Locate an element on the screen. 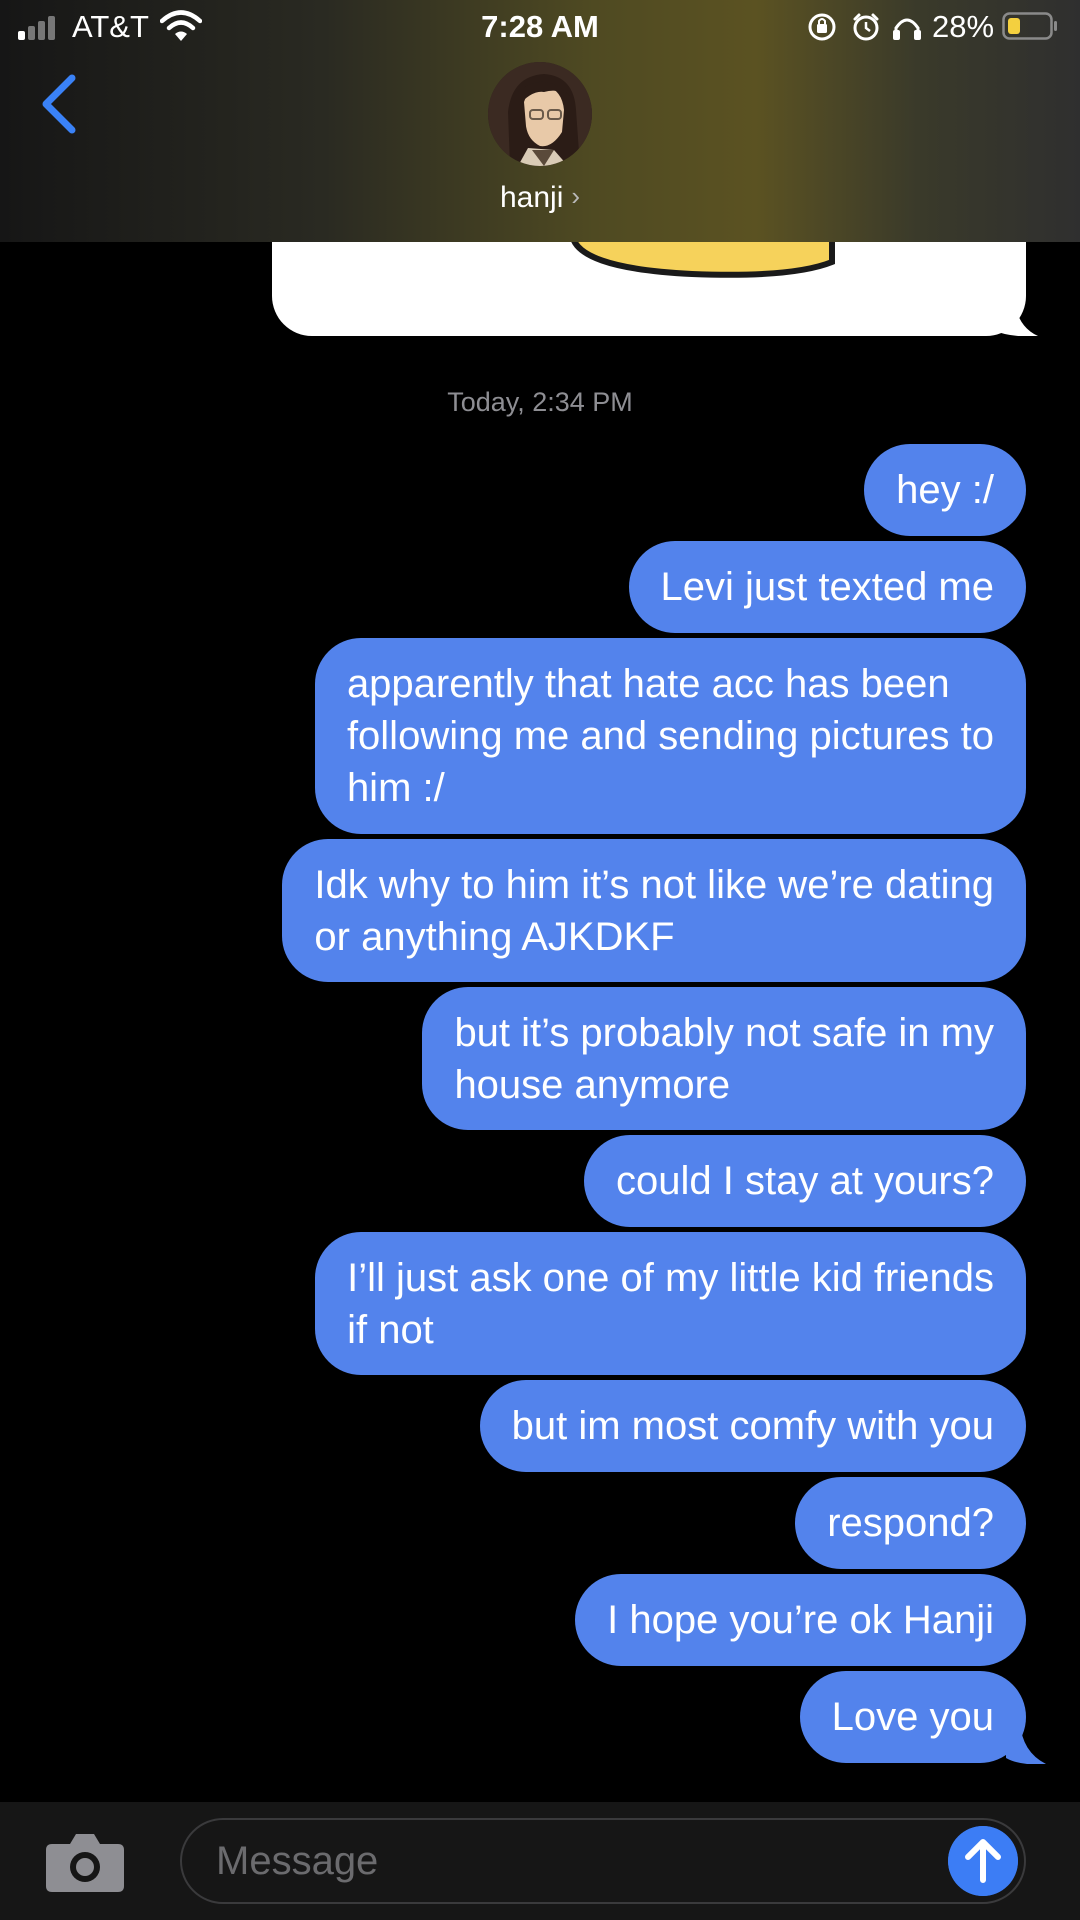 This screenshot has width=1080, height=1920. conversation-header: AT&T 7:28 AM 28% hanji › is located at coordinates (540, 121).